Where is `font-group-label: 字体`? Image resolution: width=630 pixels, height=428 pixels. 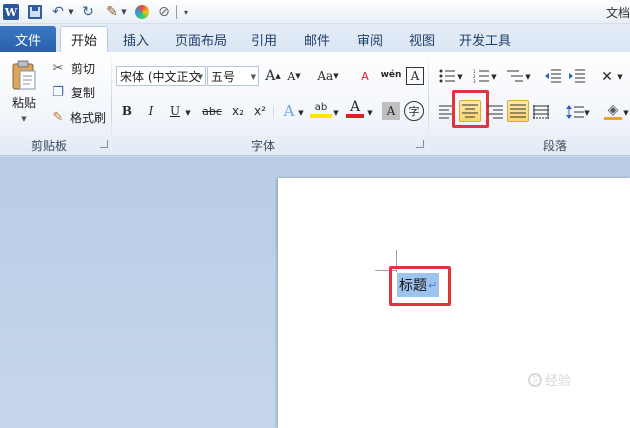 font-group-label: 字体 is located at coordinates (262, 145).